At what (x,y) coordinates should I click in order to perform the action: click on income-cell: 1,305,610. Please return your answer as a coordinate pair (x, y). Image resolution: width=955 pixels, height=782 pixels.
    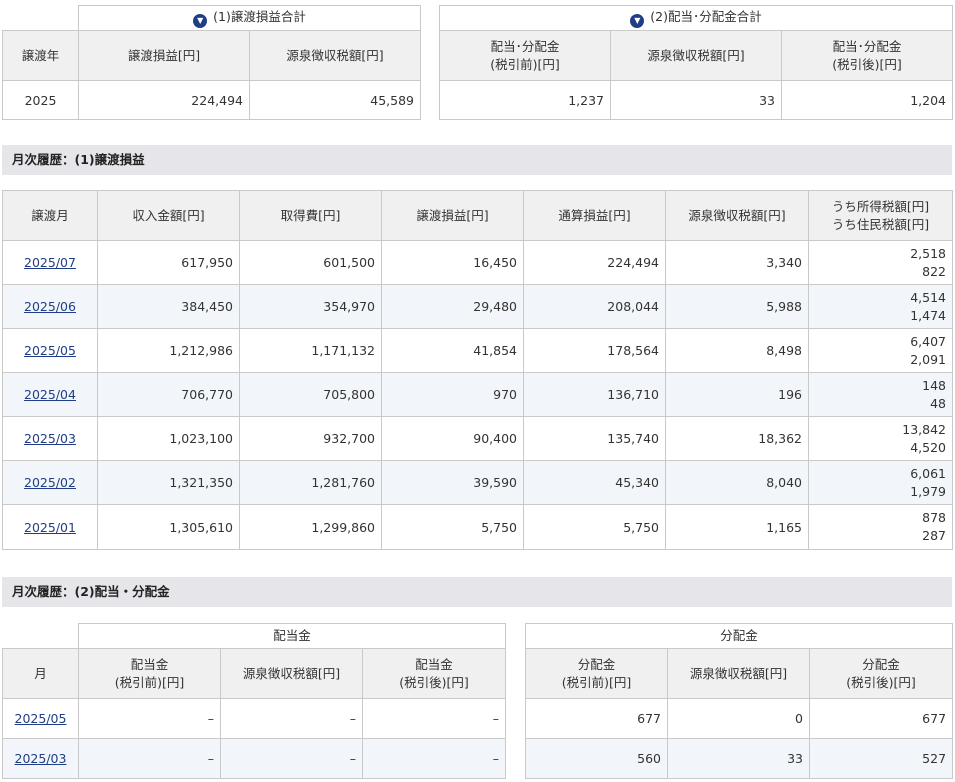
    Looking at the image, I should click on (168, 527).